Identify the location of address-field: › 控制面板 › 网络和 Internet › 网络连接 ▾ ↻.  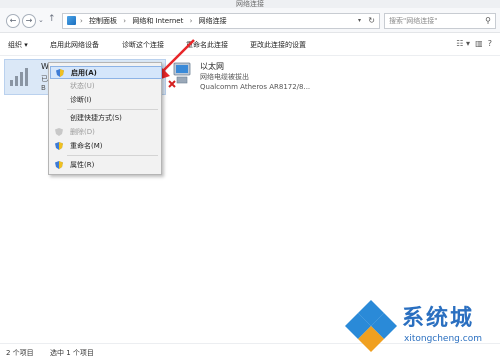
(221, 21).